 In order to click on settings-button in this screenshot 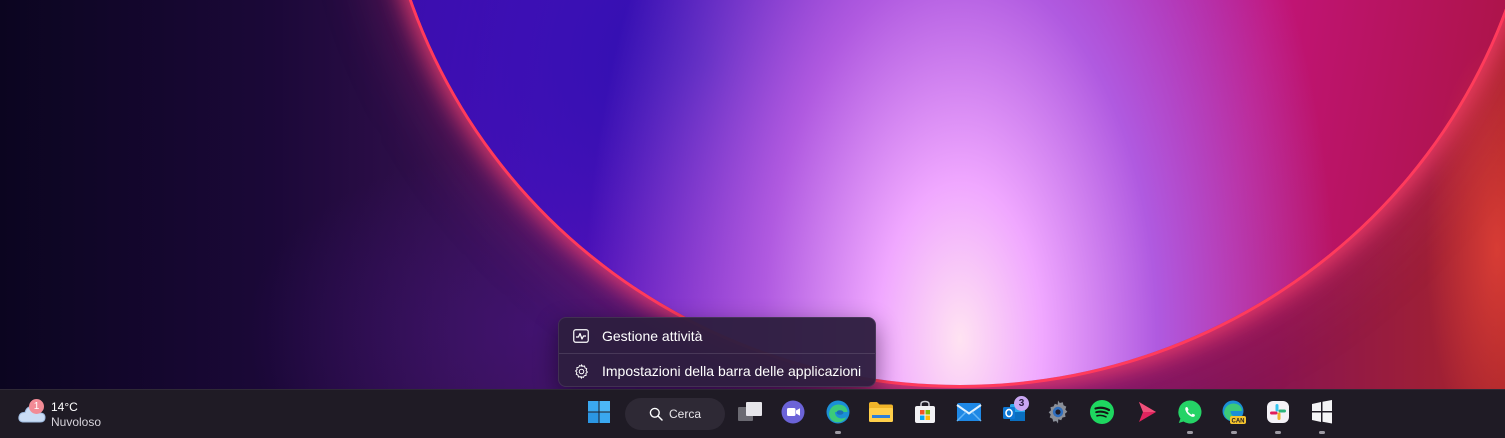, I will do `click(1058, 414)`.